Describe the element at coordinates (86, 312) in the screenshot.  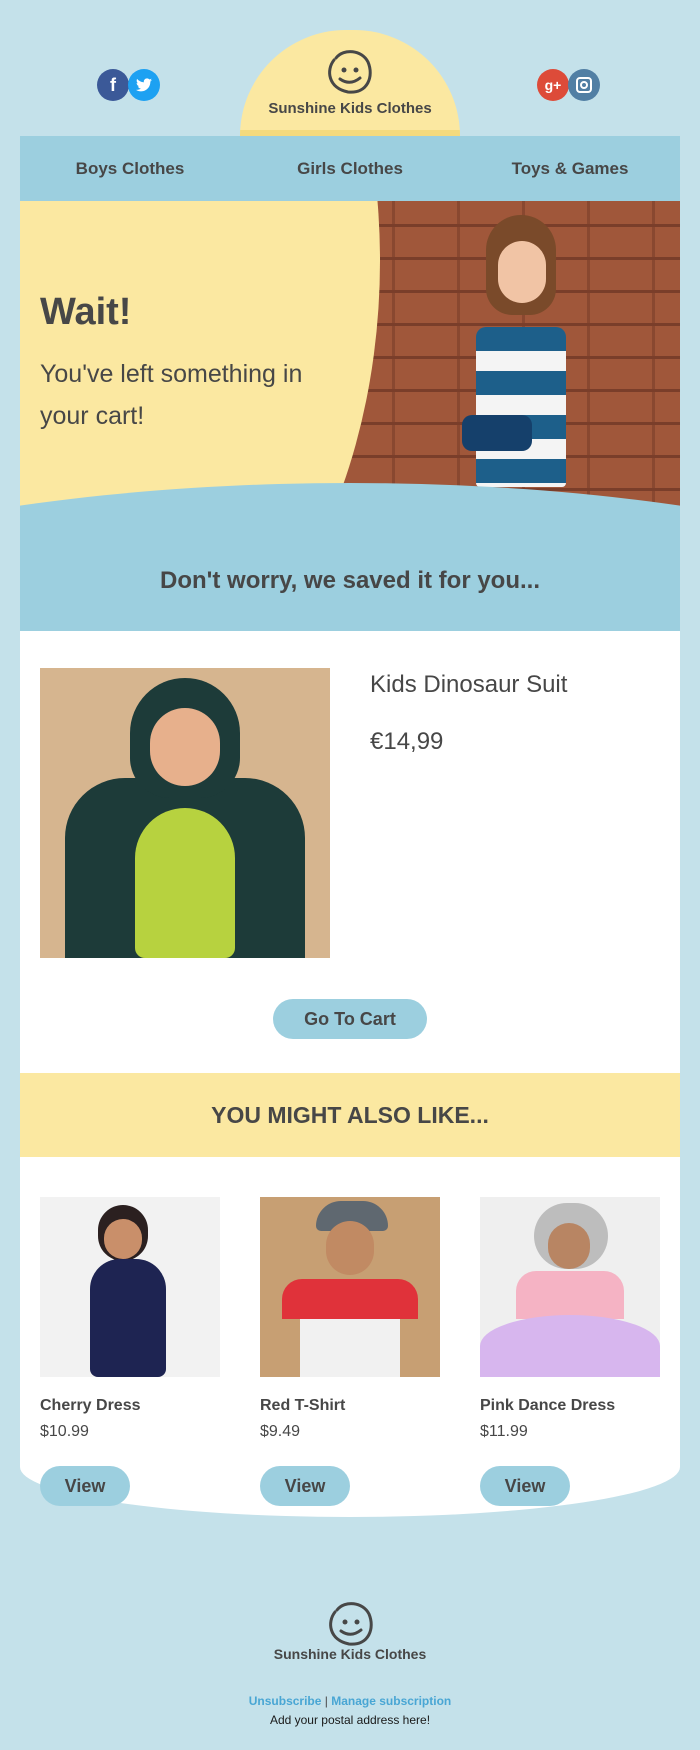
I see `hero-title: Wait!` at that location.